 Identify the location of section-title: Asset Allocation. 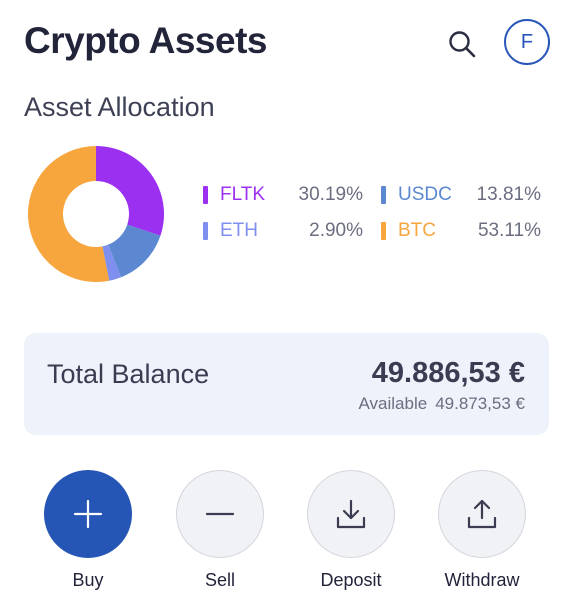
(119, 107).